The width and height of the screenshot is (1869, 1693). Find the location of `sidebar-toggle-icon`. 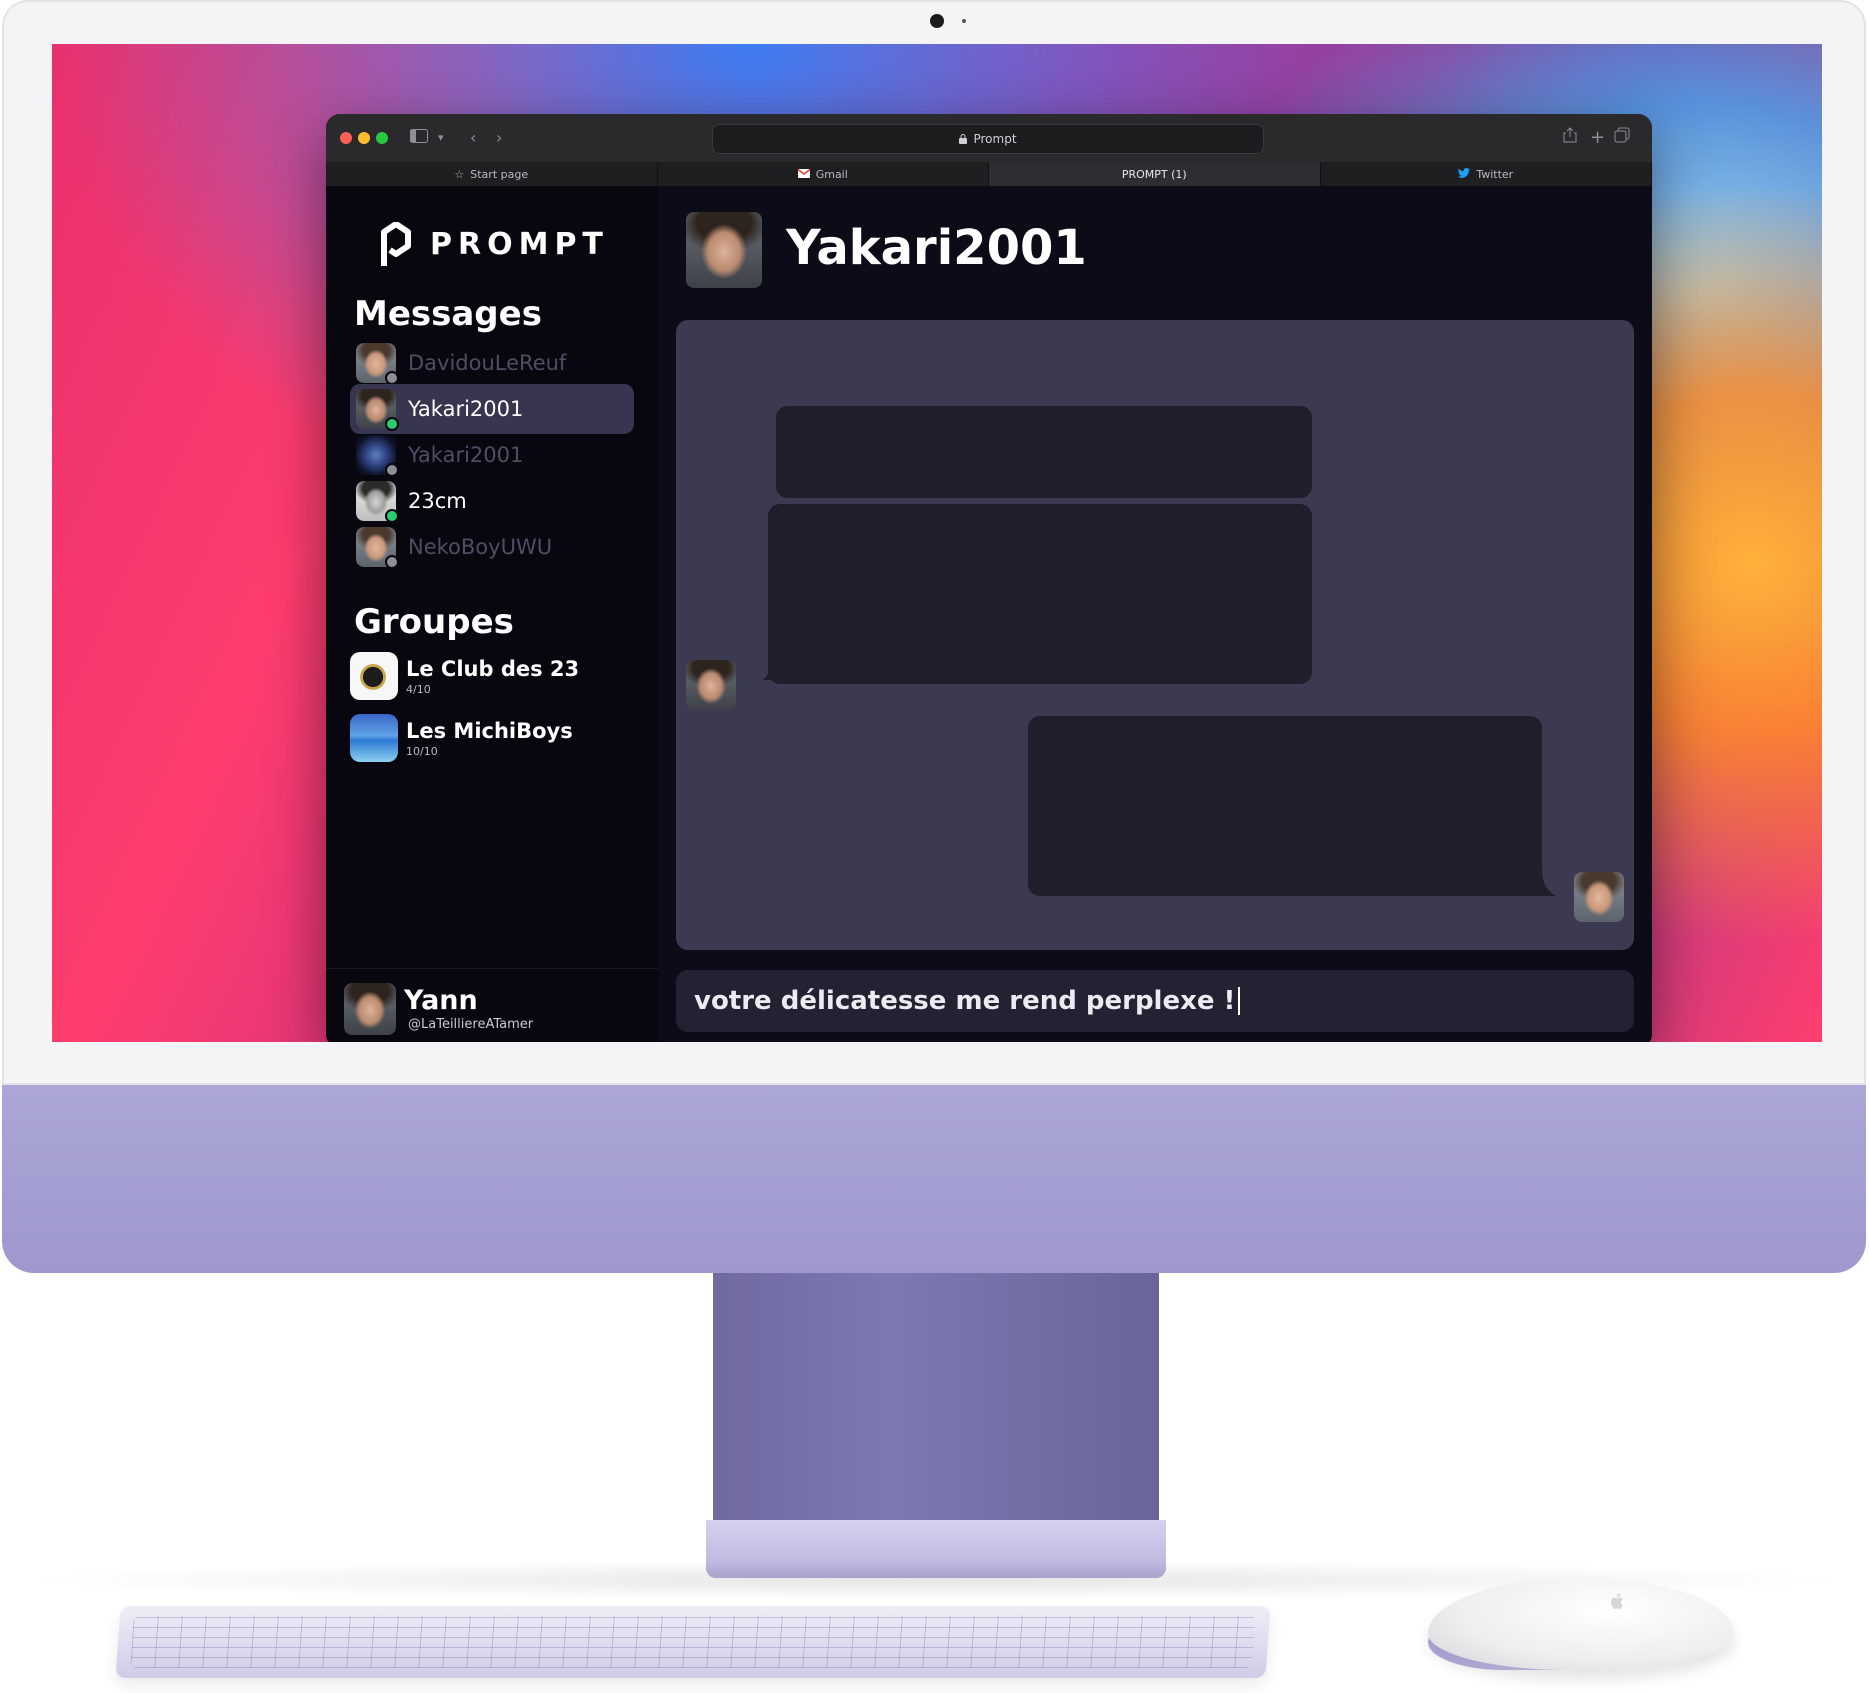

sidebar-toggle-icon is located at coordinates (419, 138).